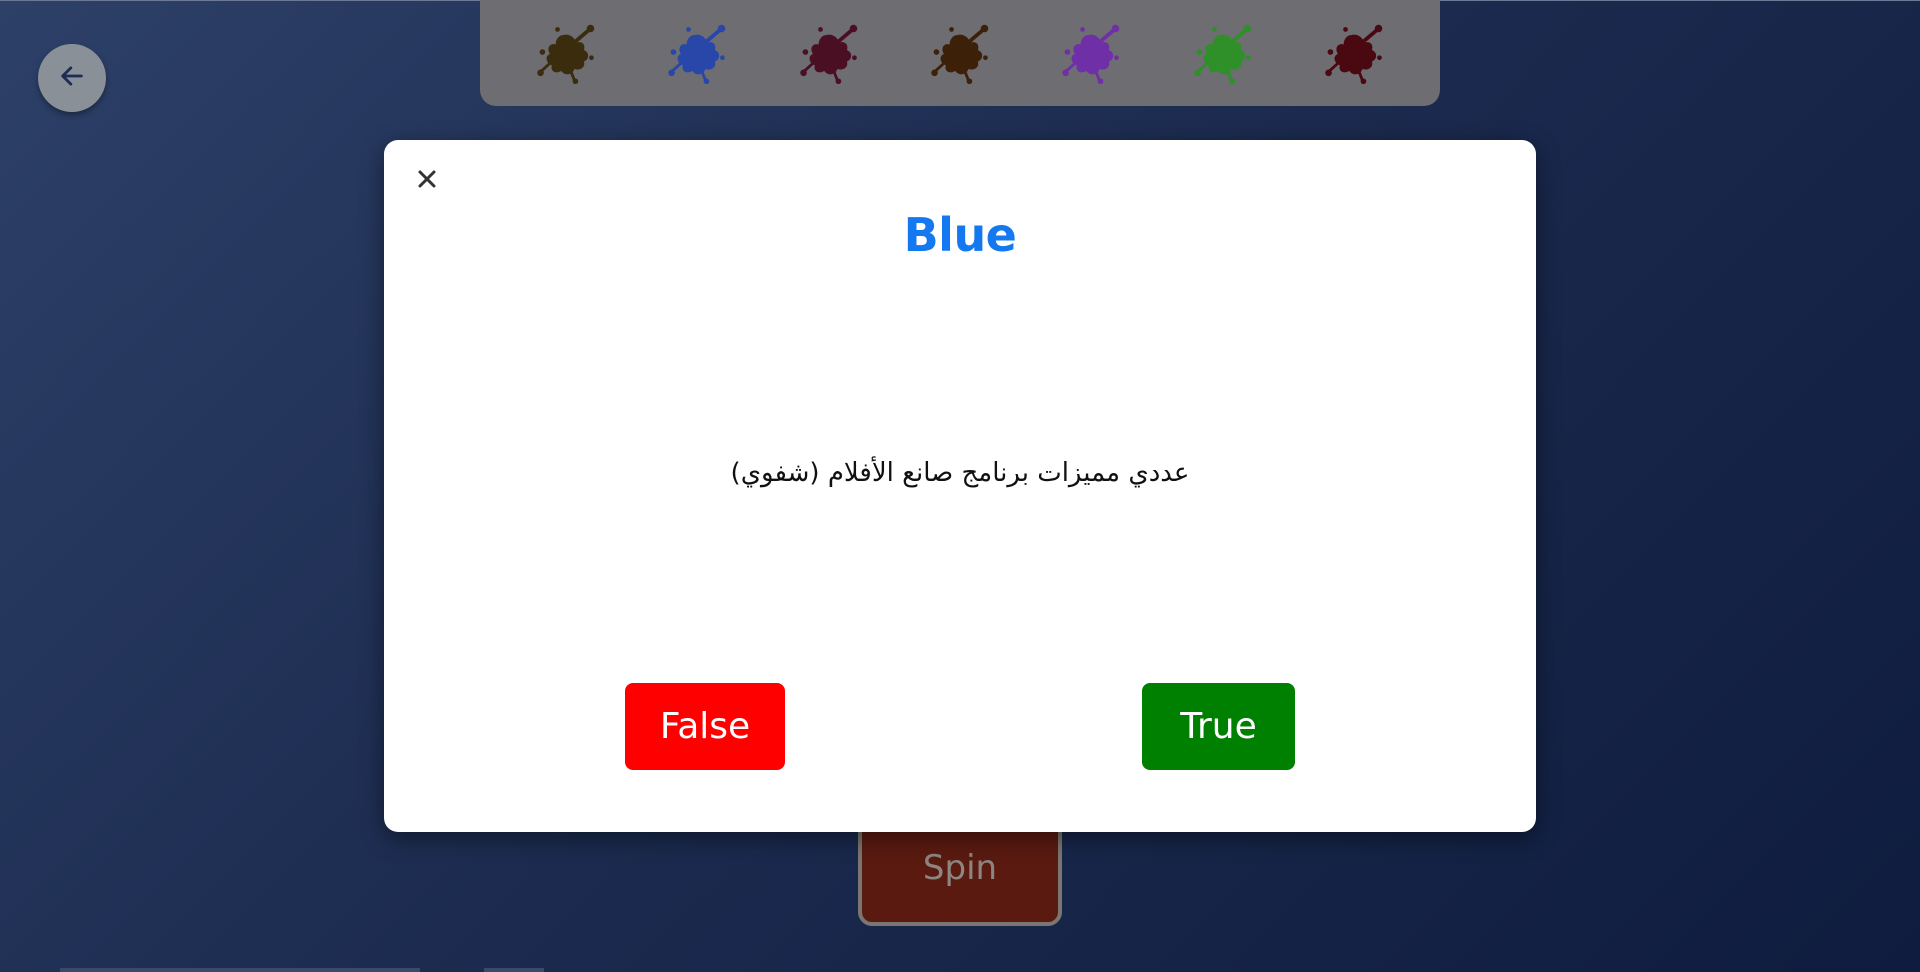 This screenshot has height=972, width=1920. I want to click on back-button, so click(72, 78).